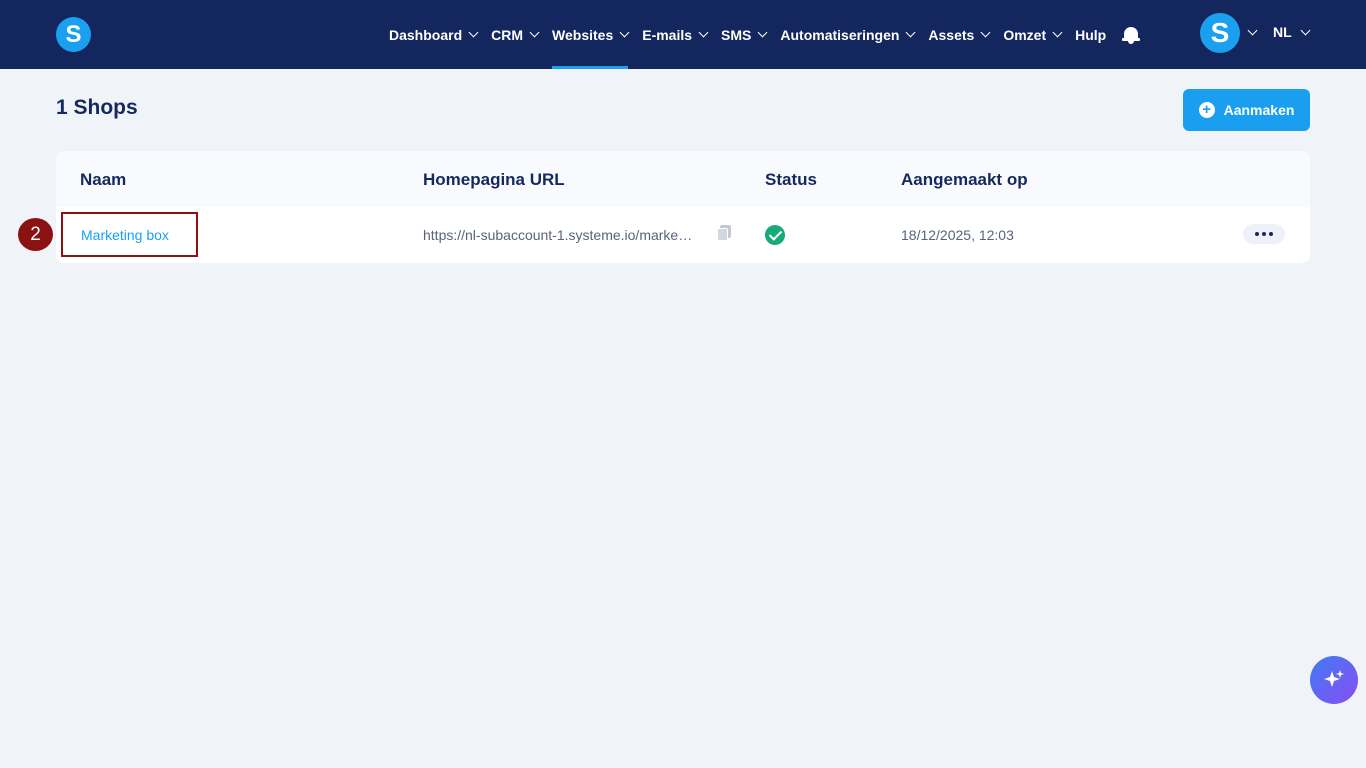  What do you see at coordinates (736, 34) in the screenshot?
I see `nav-item-label: SMS` at bounding box center [736, 34].